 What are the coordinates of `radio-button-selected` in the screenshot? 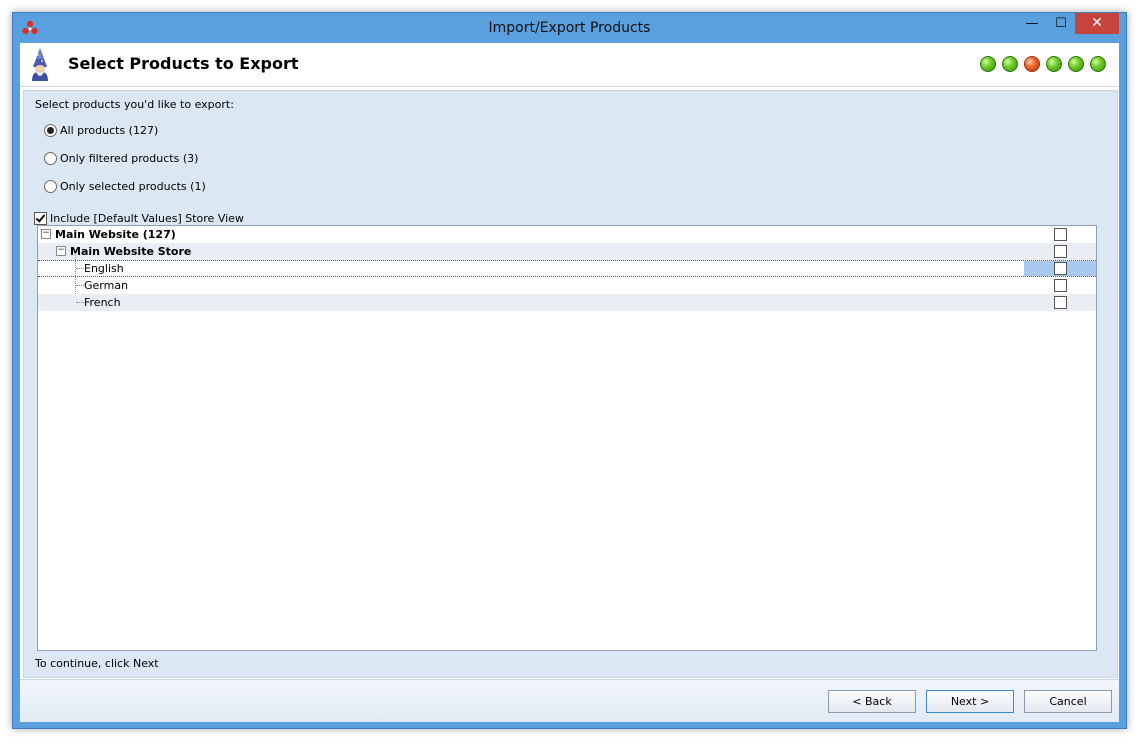 It's located at (50, 186).